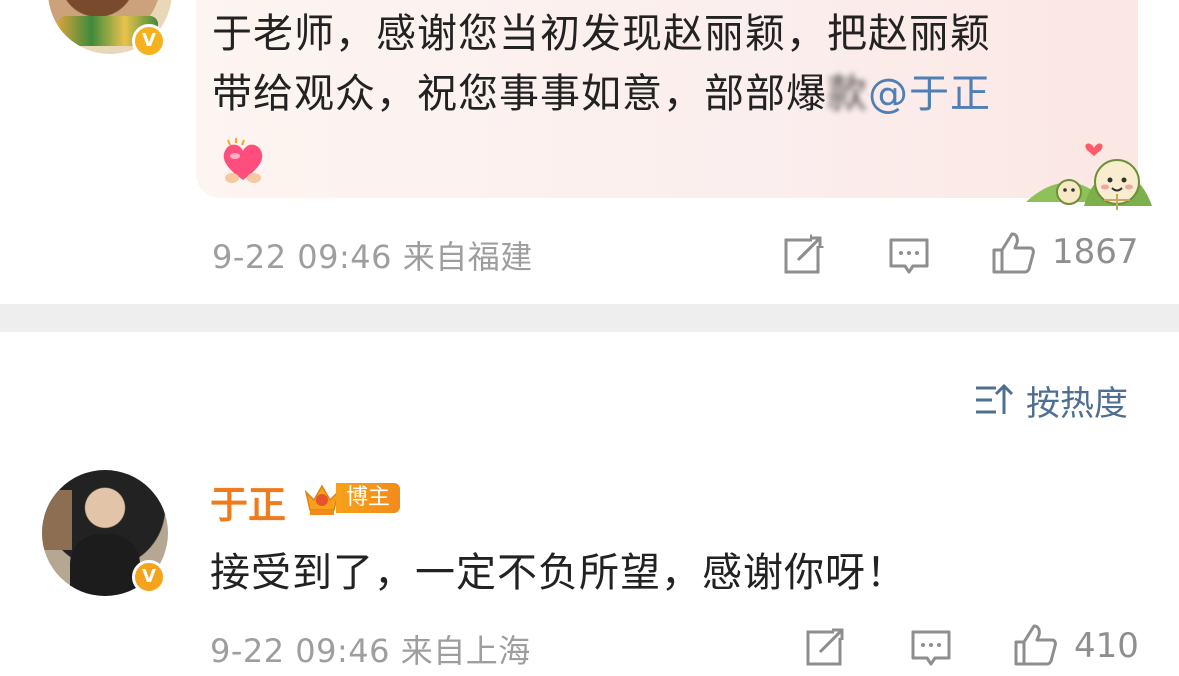 The height and width of the screenshot is (676, 1179). Describe the element at coordinates (929, 94) in the screenshot. I see `mention-link: @于正` at that location.